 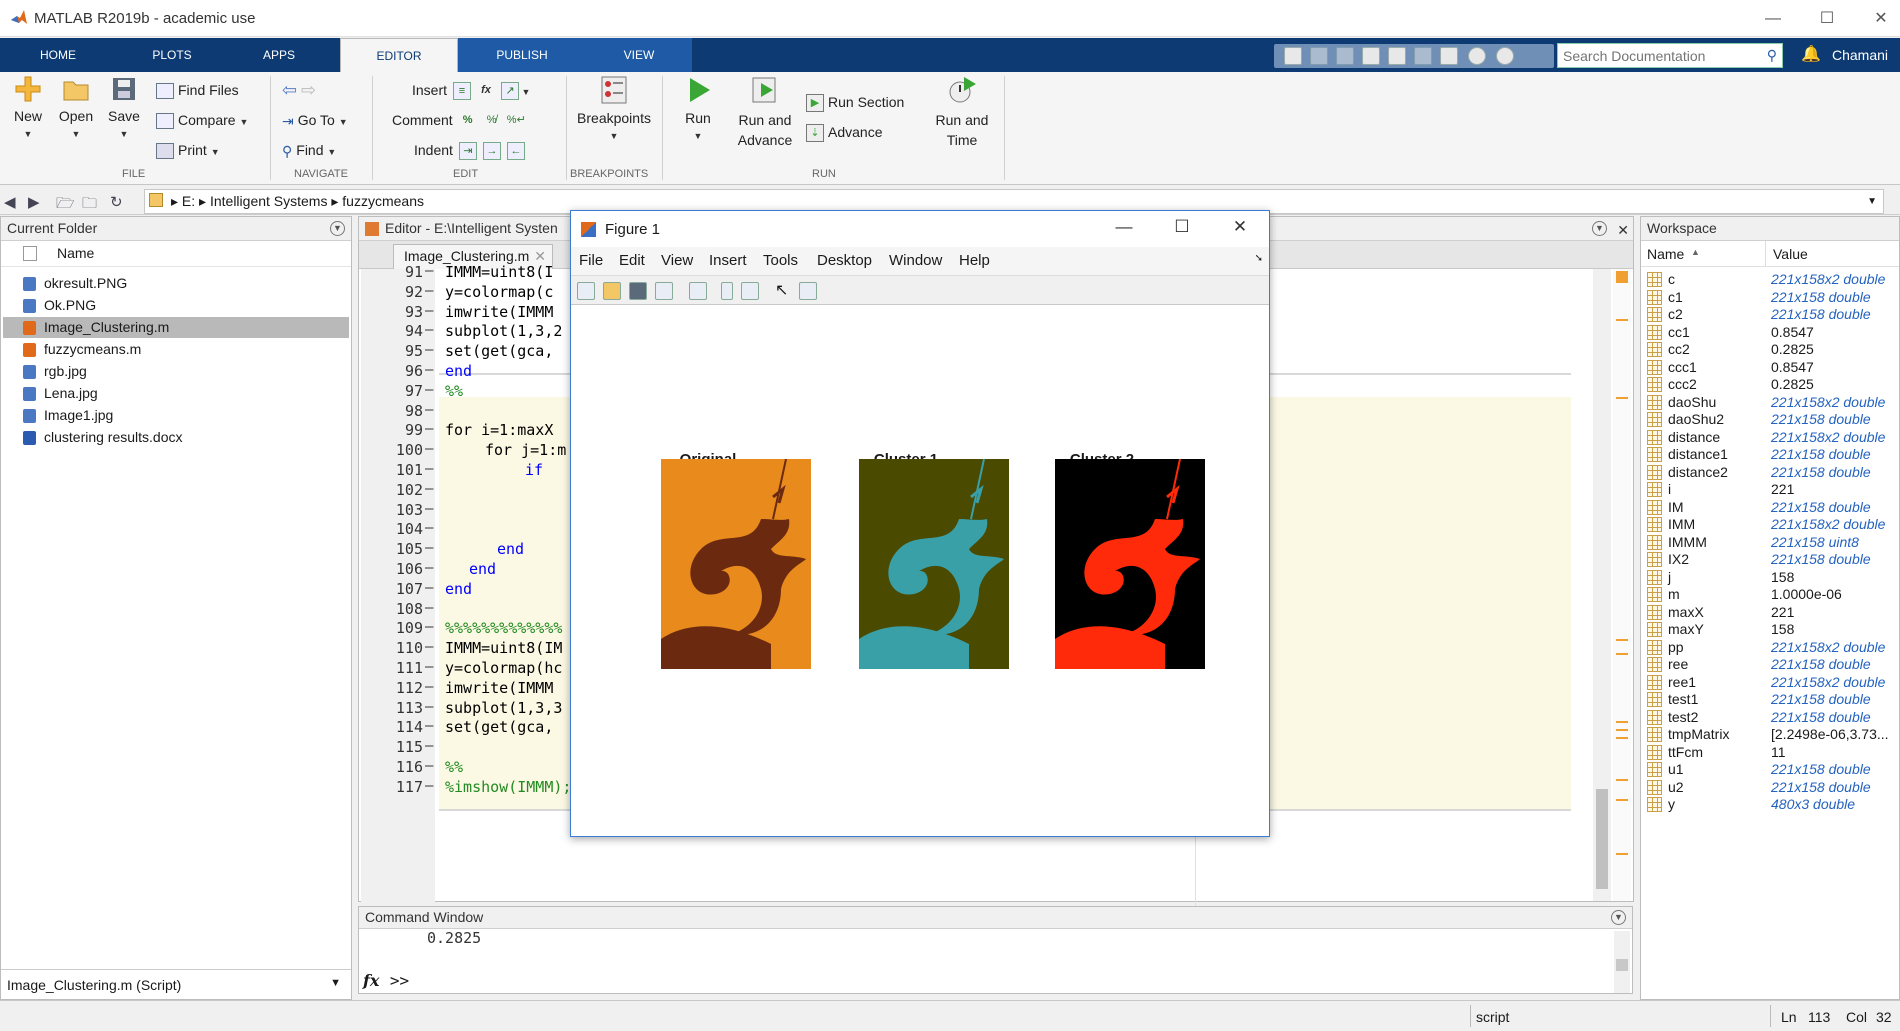 What do you see at coordinates (202, 121) in the screenshot?
I see `compare-button: Compare ▼` at bounding box center [202, 121].